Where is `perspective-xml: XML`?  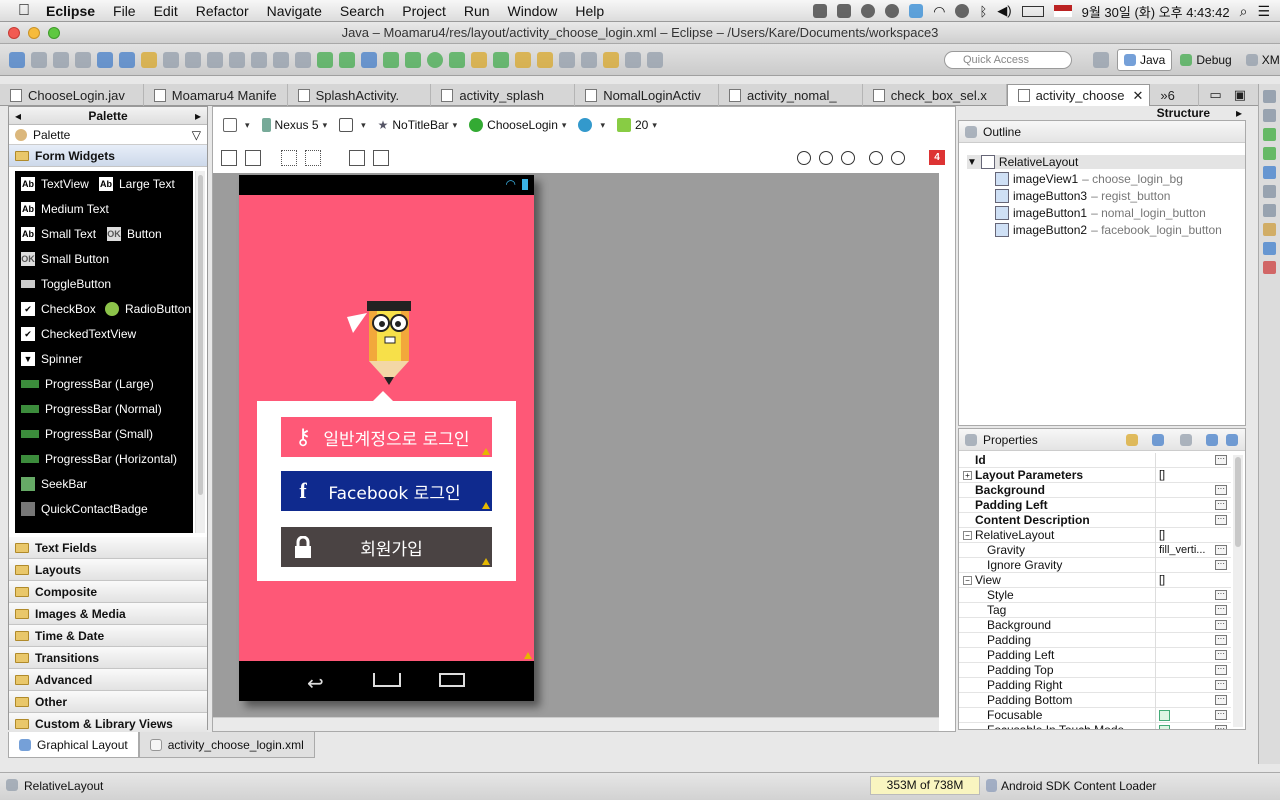 perspective-xml: XML is located at coordinates (1260, 60).